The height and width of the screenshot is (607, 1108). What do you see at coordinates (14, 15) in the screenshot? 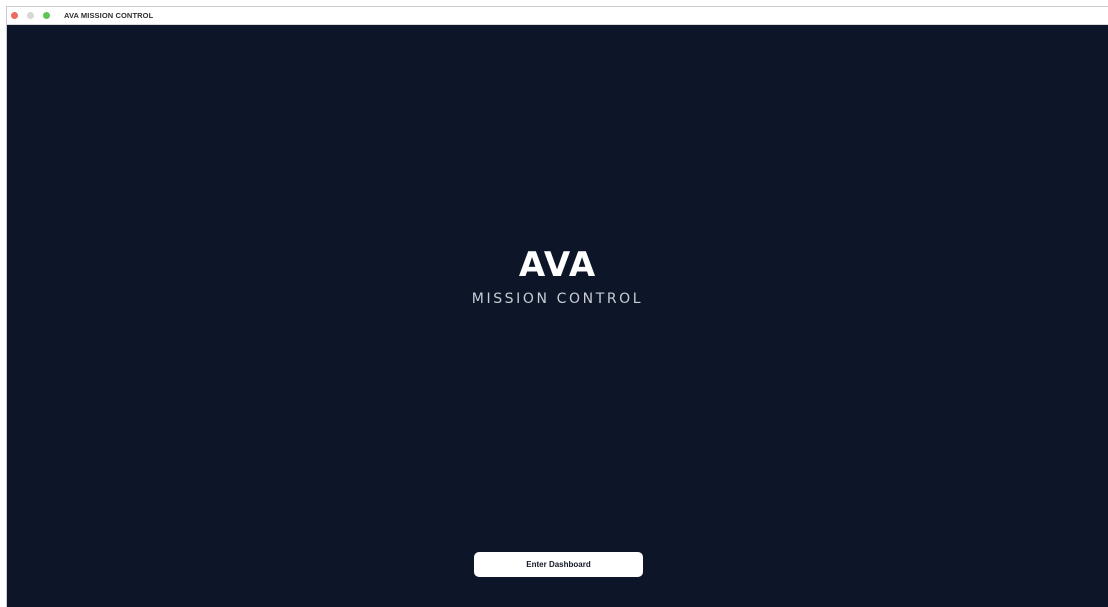
I see `close-window-button` at bounding box center [14, 15].